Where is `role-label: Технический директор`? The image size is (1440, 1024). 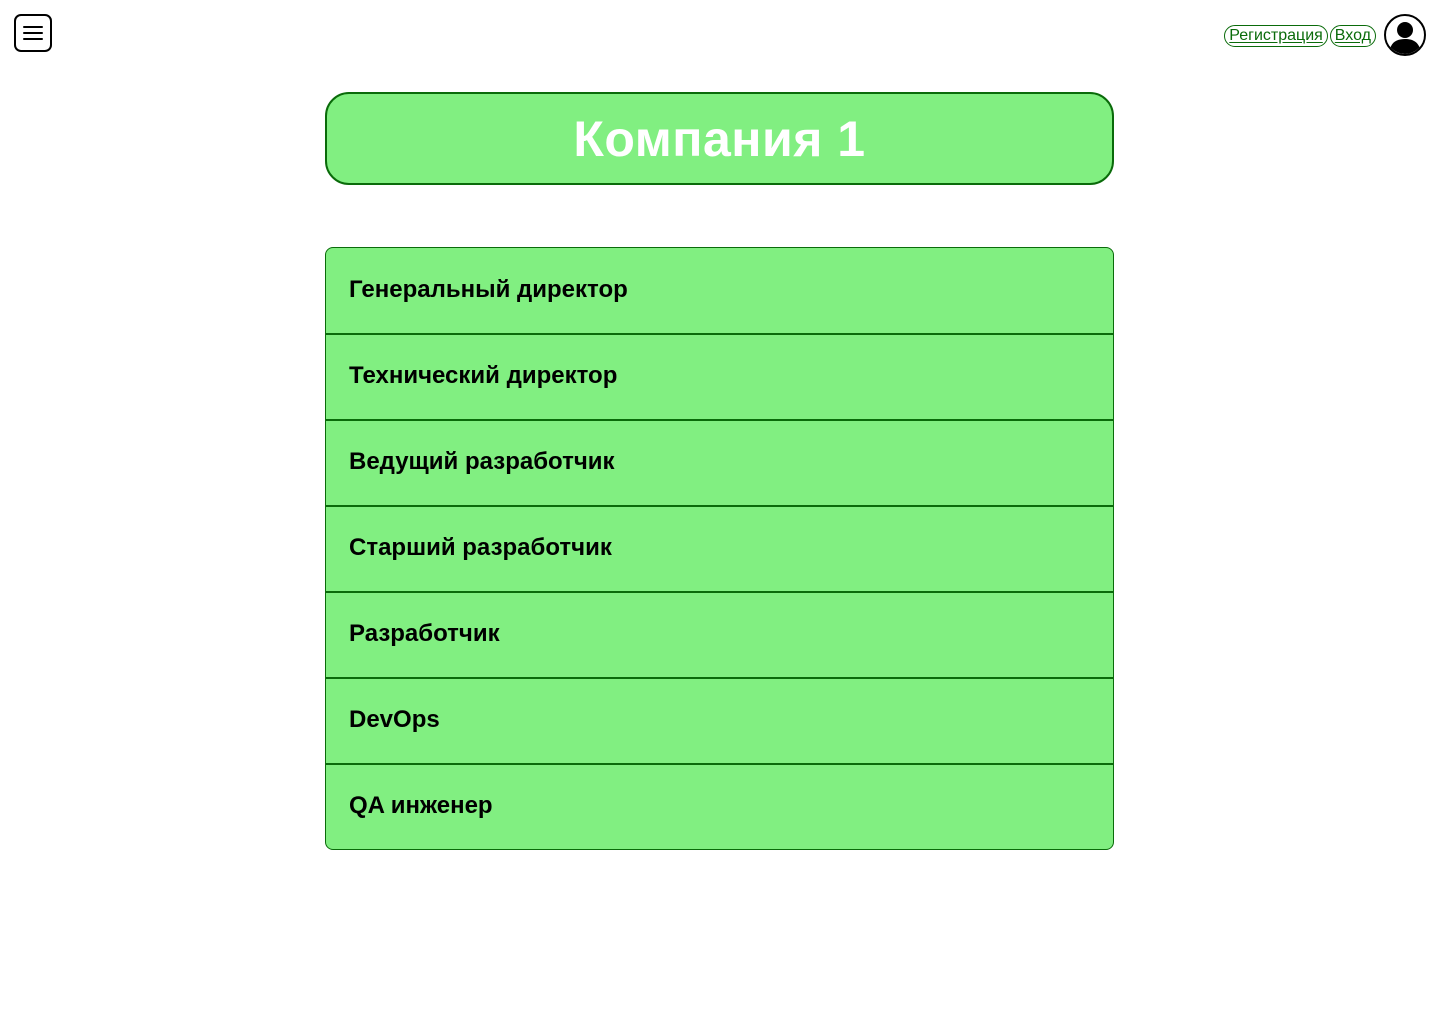 role-label: Технический директор is located at coordinates (483, 375).